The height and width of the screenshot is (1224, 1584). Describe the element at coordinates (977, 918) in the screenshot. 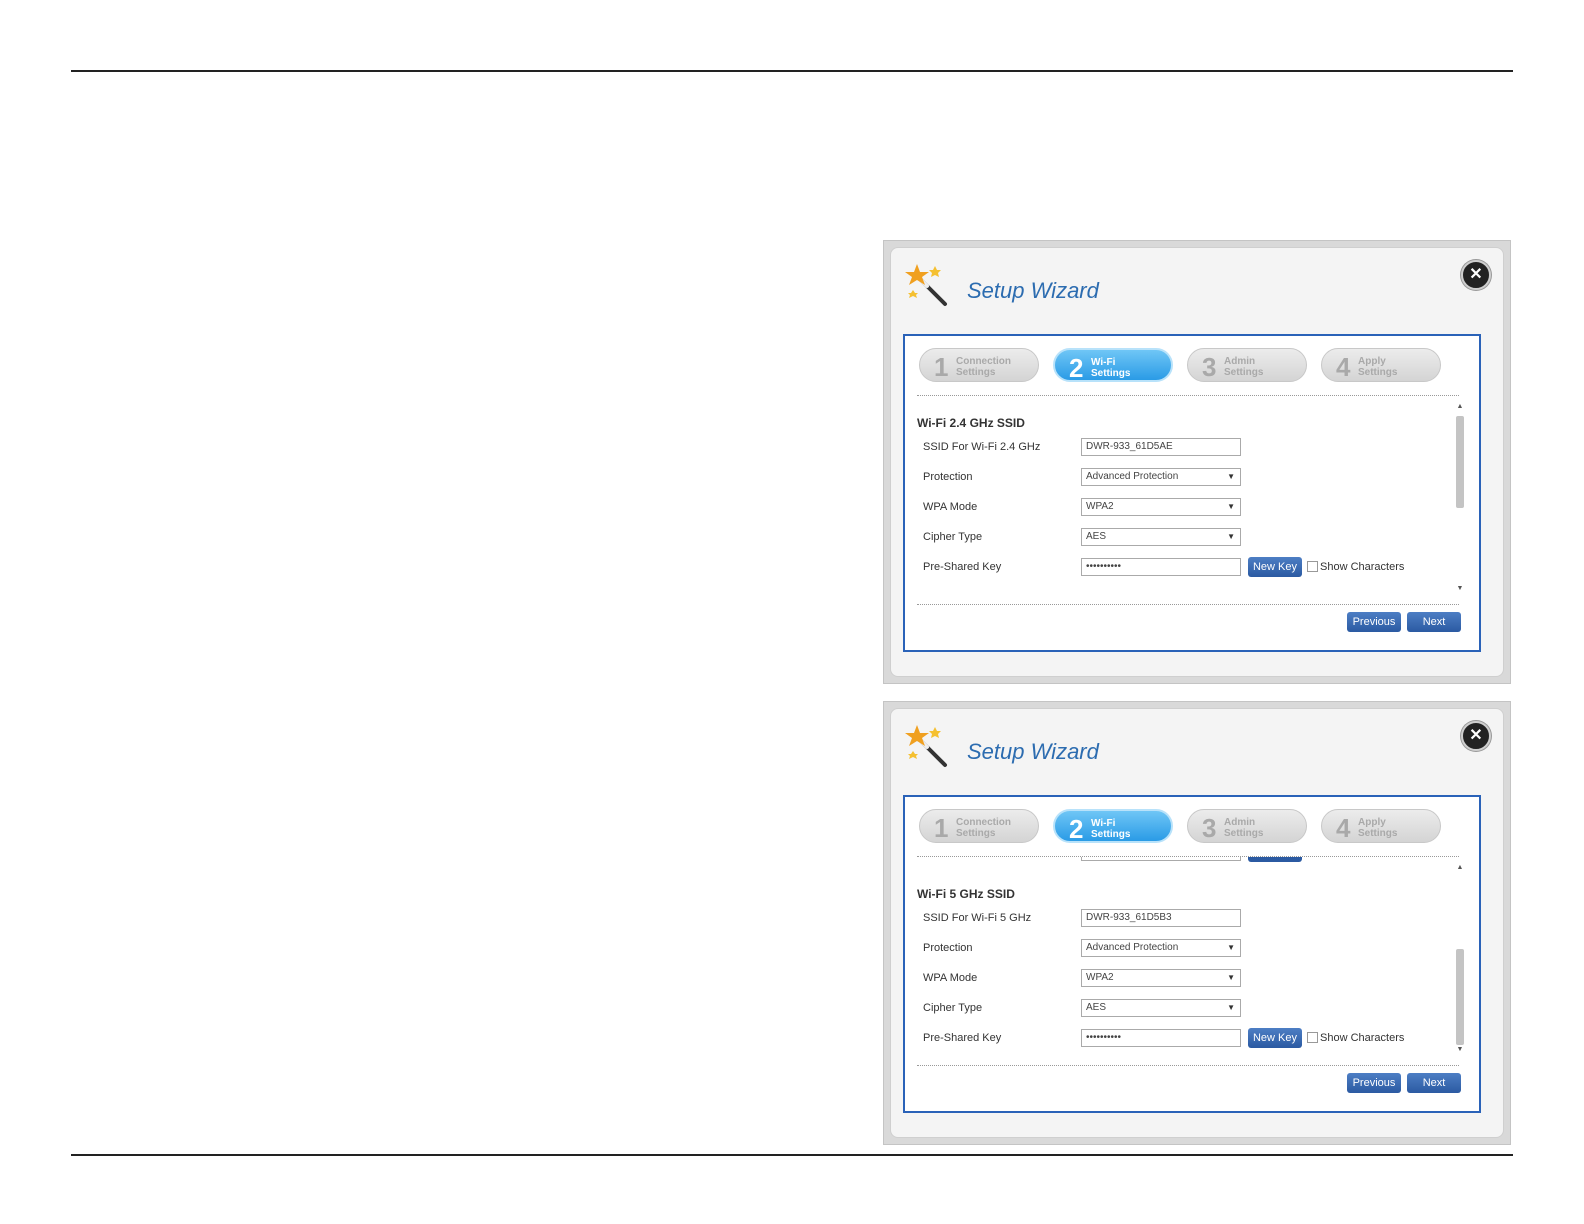

I see `ssid-label: SSID For Wi-Fi 5 GHz` at that location.